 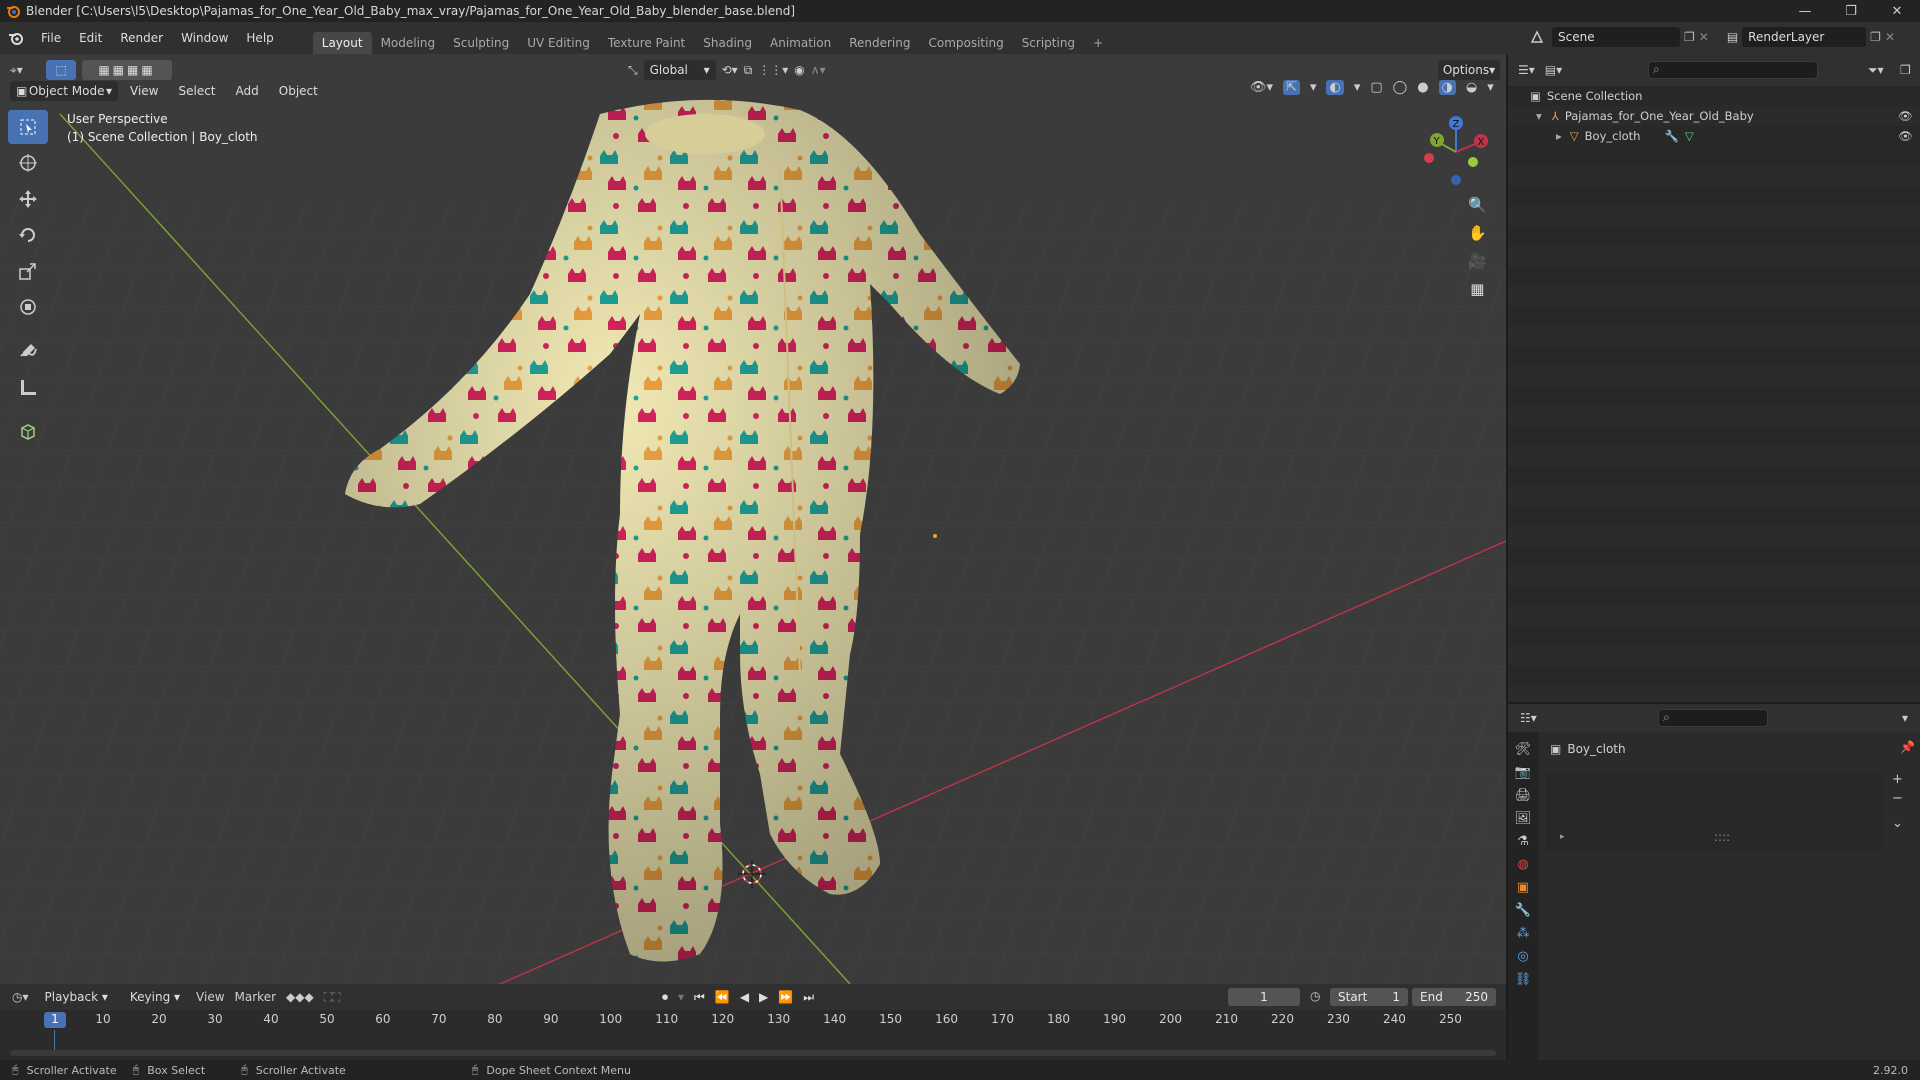 What do you see at coordinates (558, 43) in the screenshot?
I see `tab-uv-editing: UV Editing` at bounding box center [558, 43].